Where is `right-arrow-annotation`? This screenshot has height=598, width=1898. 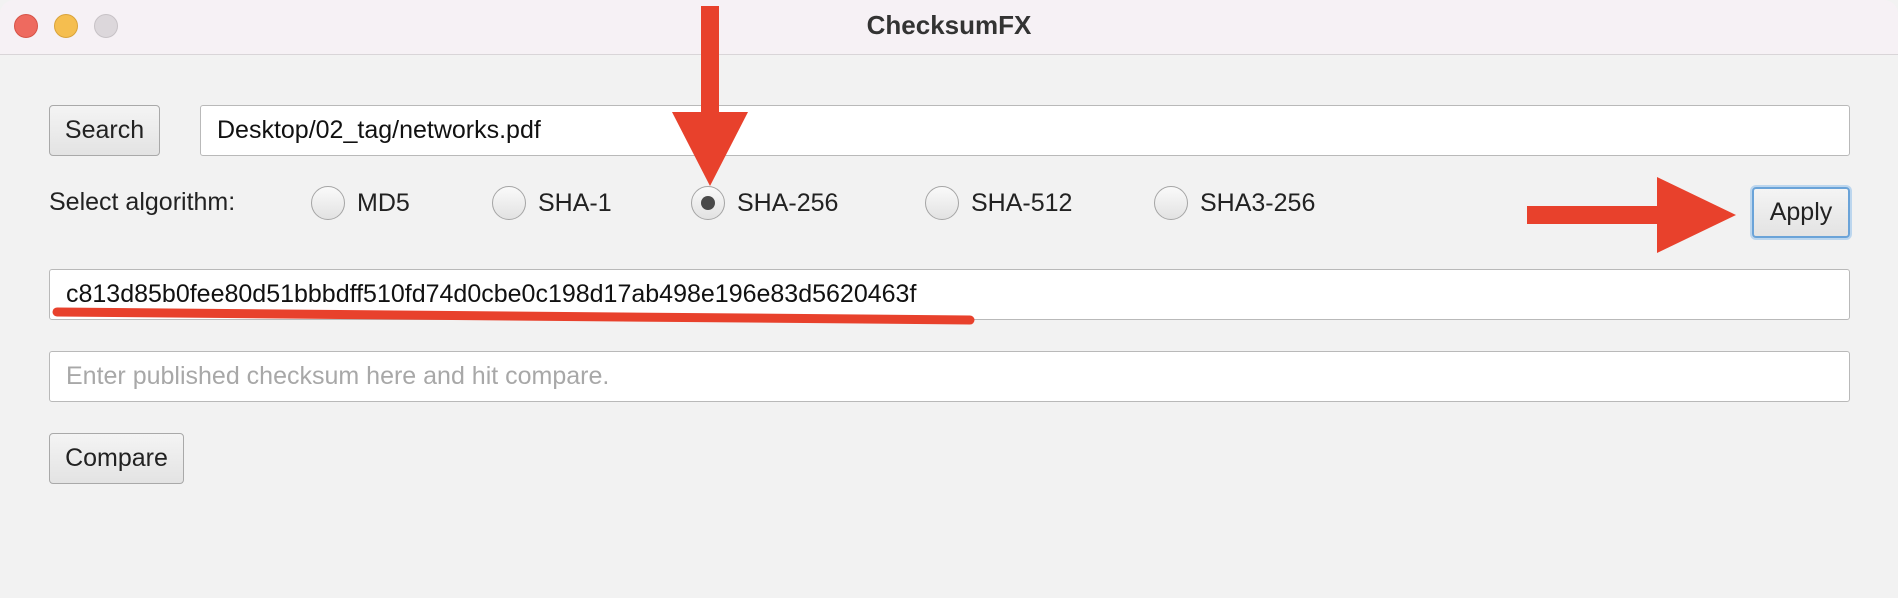
right-arrow-annotation is located at coordinates (1631, 215).